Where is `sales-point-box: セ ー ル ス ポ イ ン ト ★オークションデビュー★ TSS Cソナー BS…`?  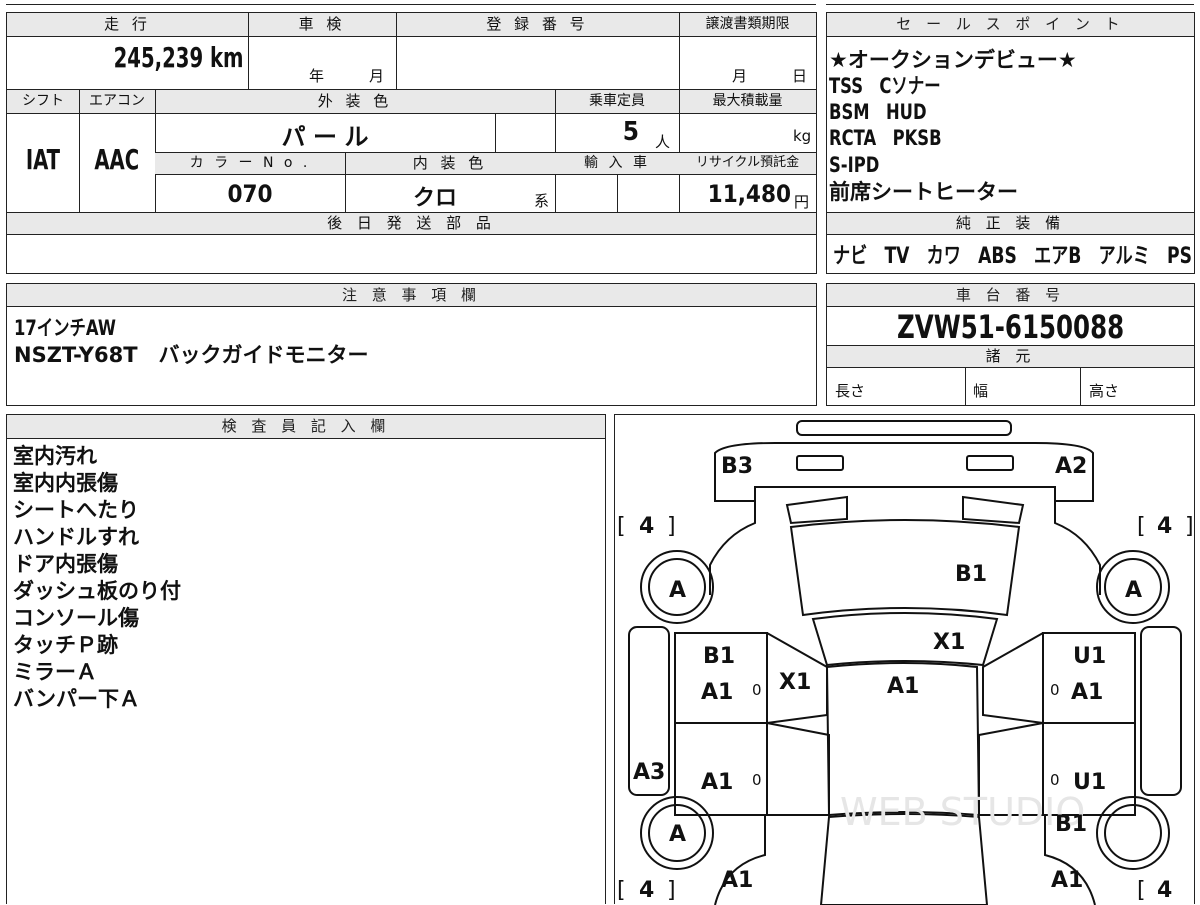
sales-point-box: セ ー ル ス ポ イ ン ト ★オークションデビュー★ TSS Cソナー BS… is located at coordinates (1013, 143).